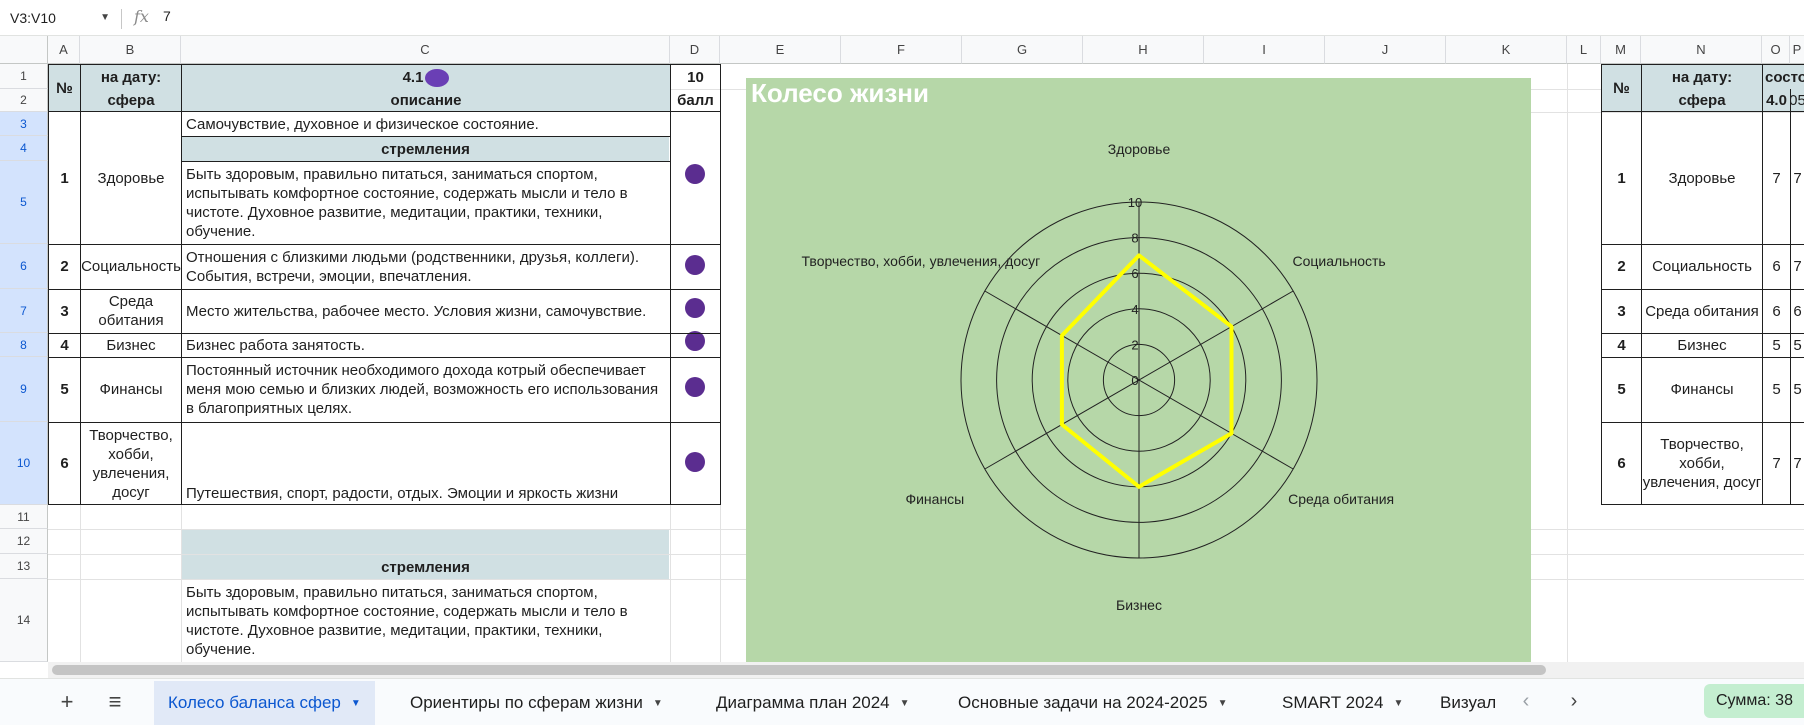  I want to click on col-header-n: N, so click(1701, 50).